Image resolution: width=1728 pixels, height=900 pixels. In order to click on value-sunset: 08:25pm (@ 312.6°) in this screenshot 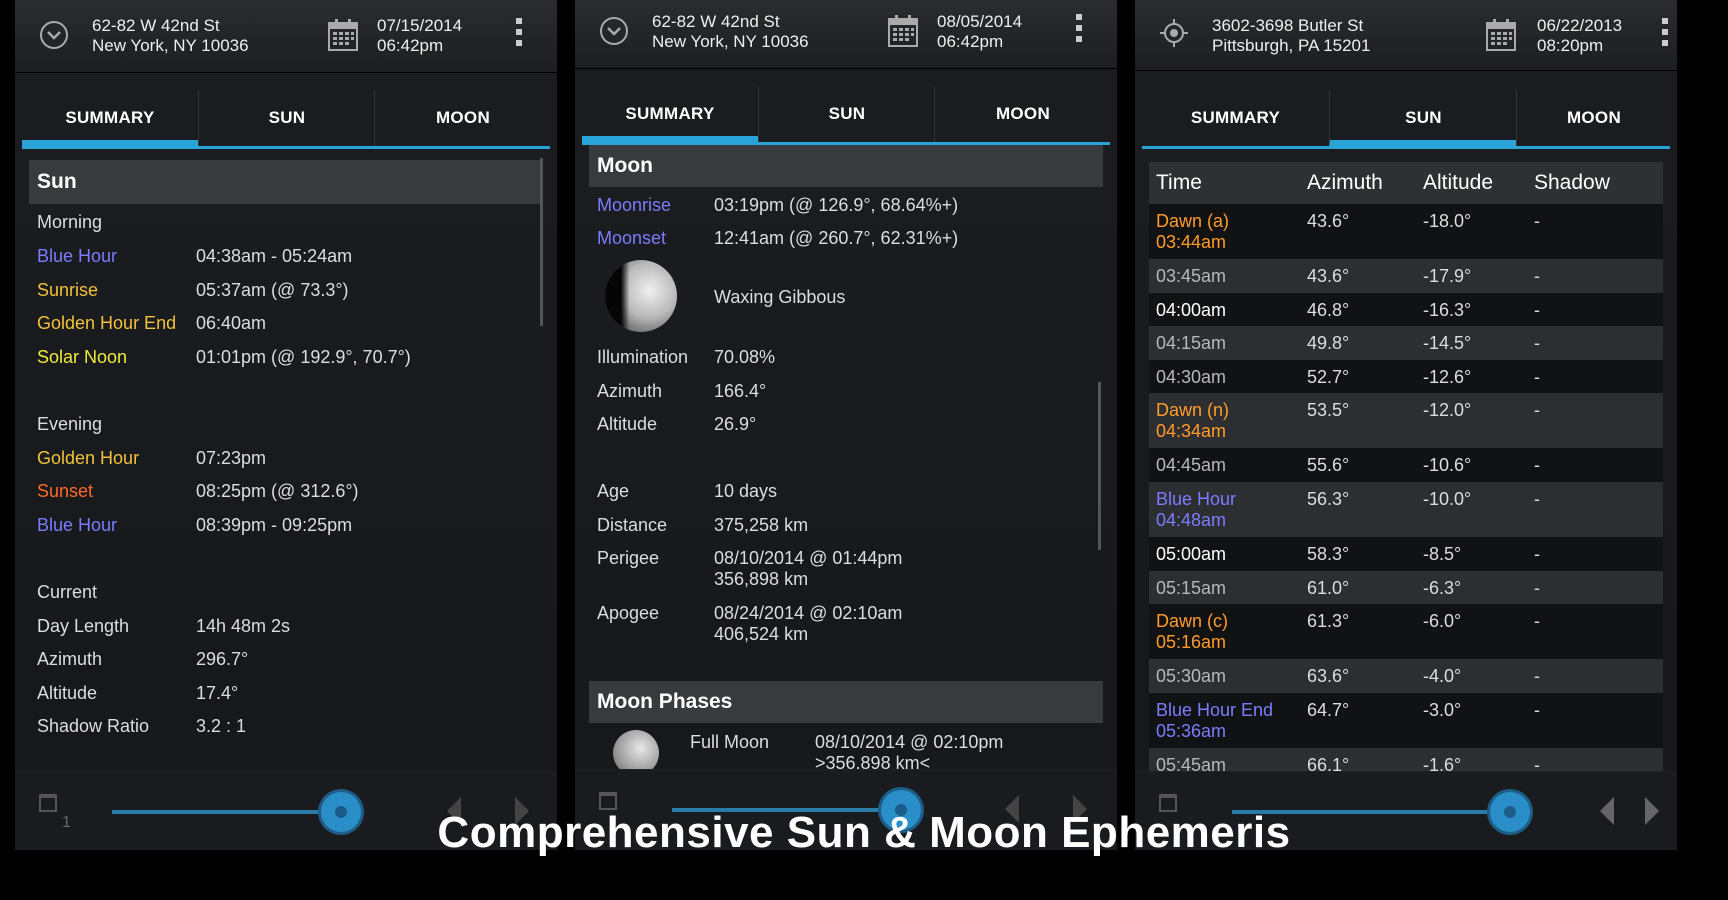, I will do `click(277, 491)`.